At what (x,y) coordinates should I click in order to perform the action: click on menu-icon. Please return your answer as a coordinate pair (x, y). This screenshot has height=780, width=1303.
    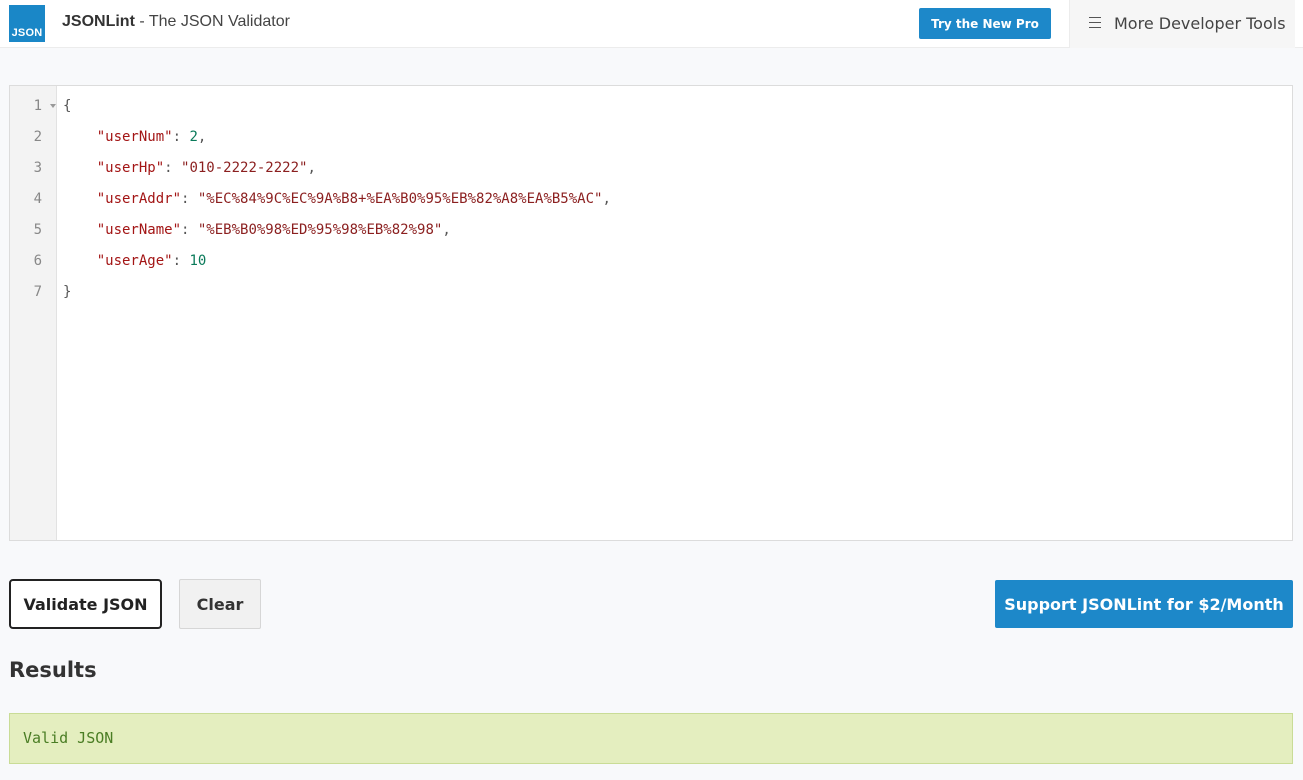
    Looking at the image, I should click on (1095, 22).